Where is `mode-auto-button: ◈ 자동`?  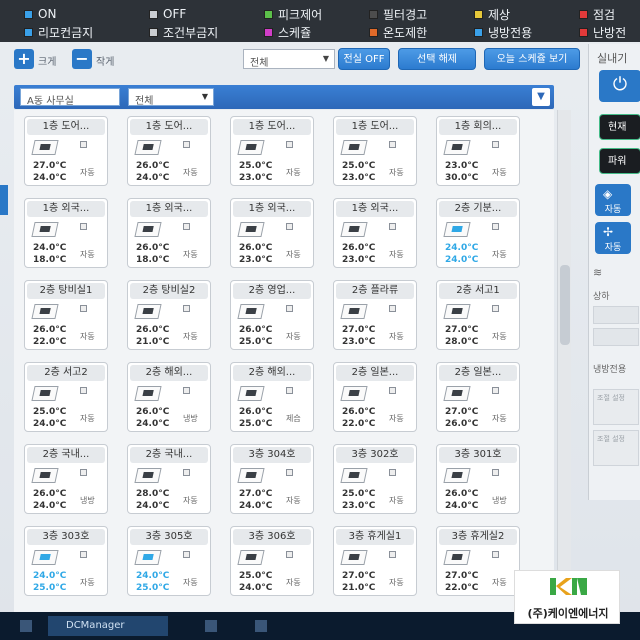
mode-auto-button: ◈ 자동 is located at coordinates (613, 200).